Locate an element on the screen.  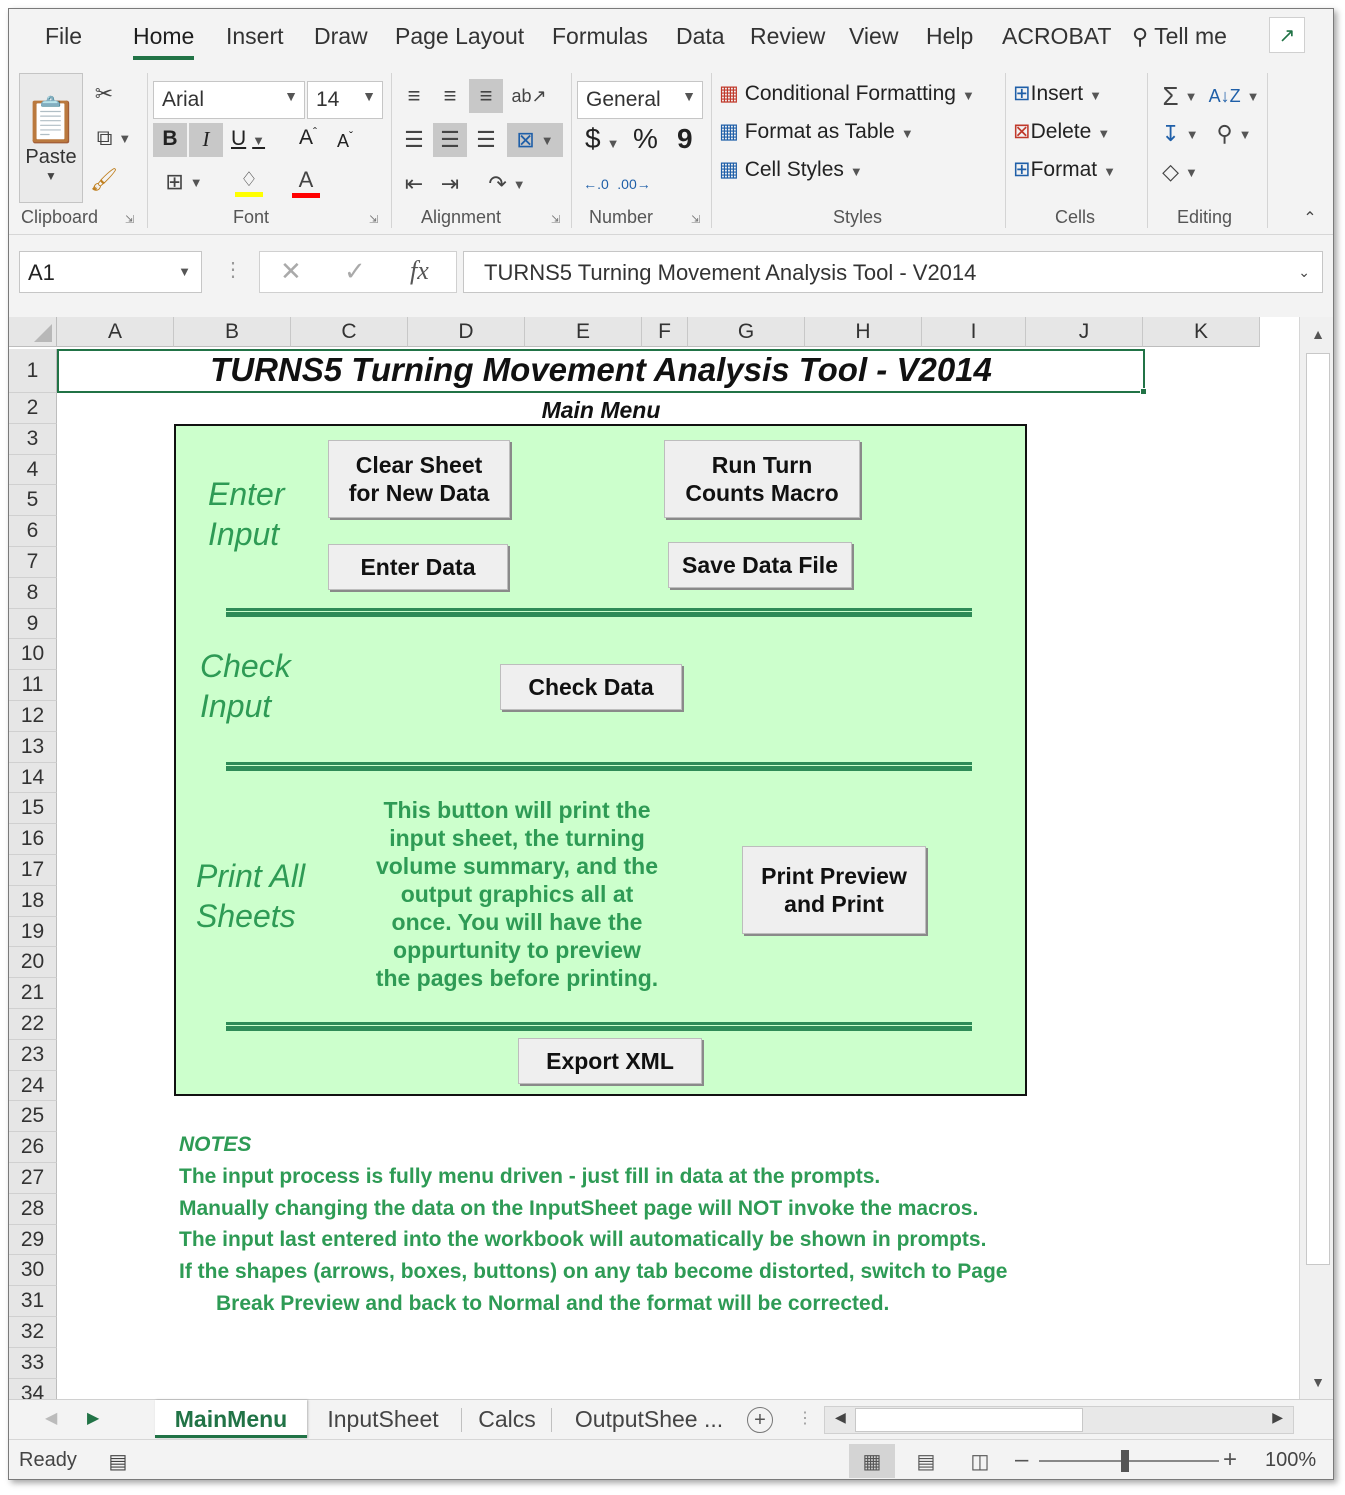
merge-center-icon: ⊠ ▼ is located at coordinates (535, 140).